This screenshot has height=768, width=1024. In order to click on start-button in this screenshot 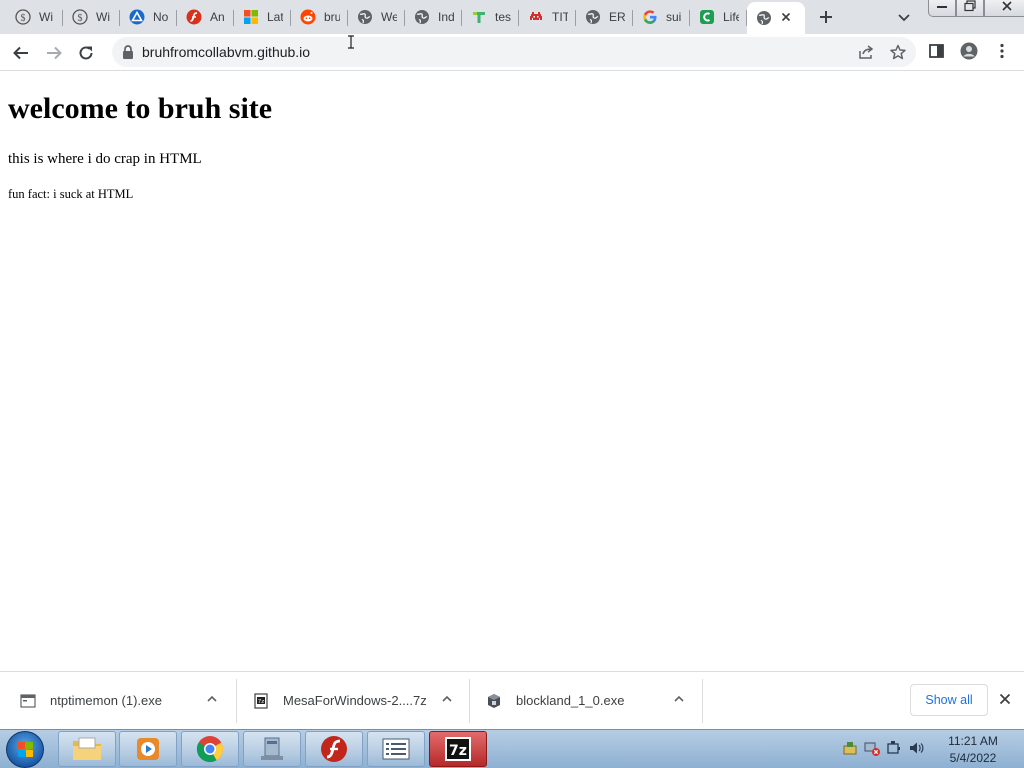, I will do `click(25, 749)`.